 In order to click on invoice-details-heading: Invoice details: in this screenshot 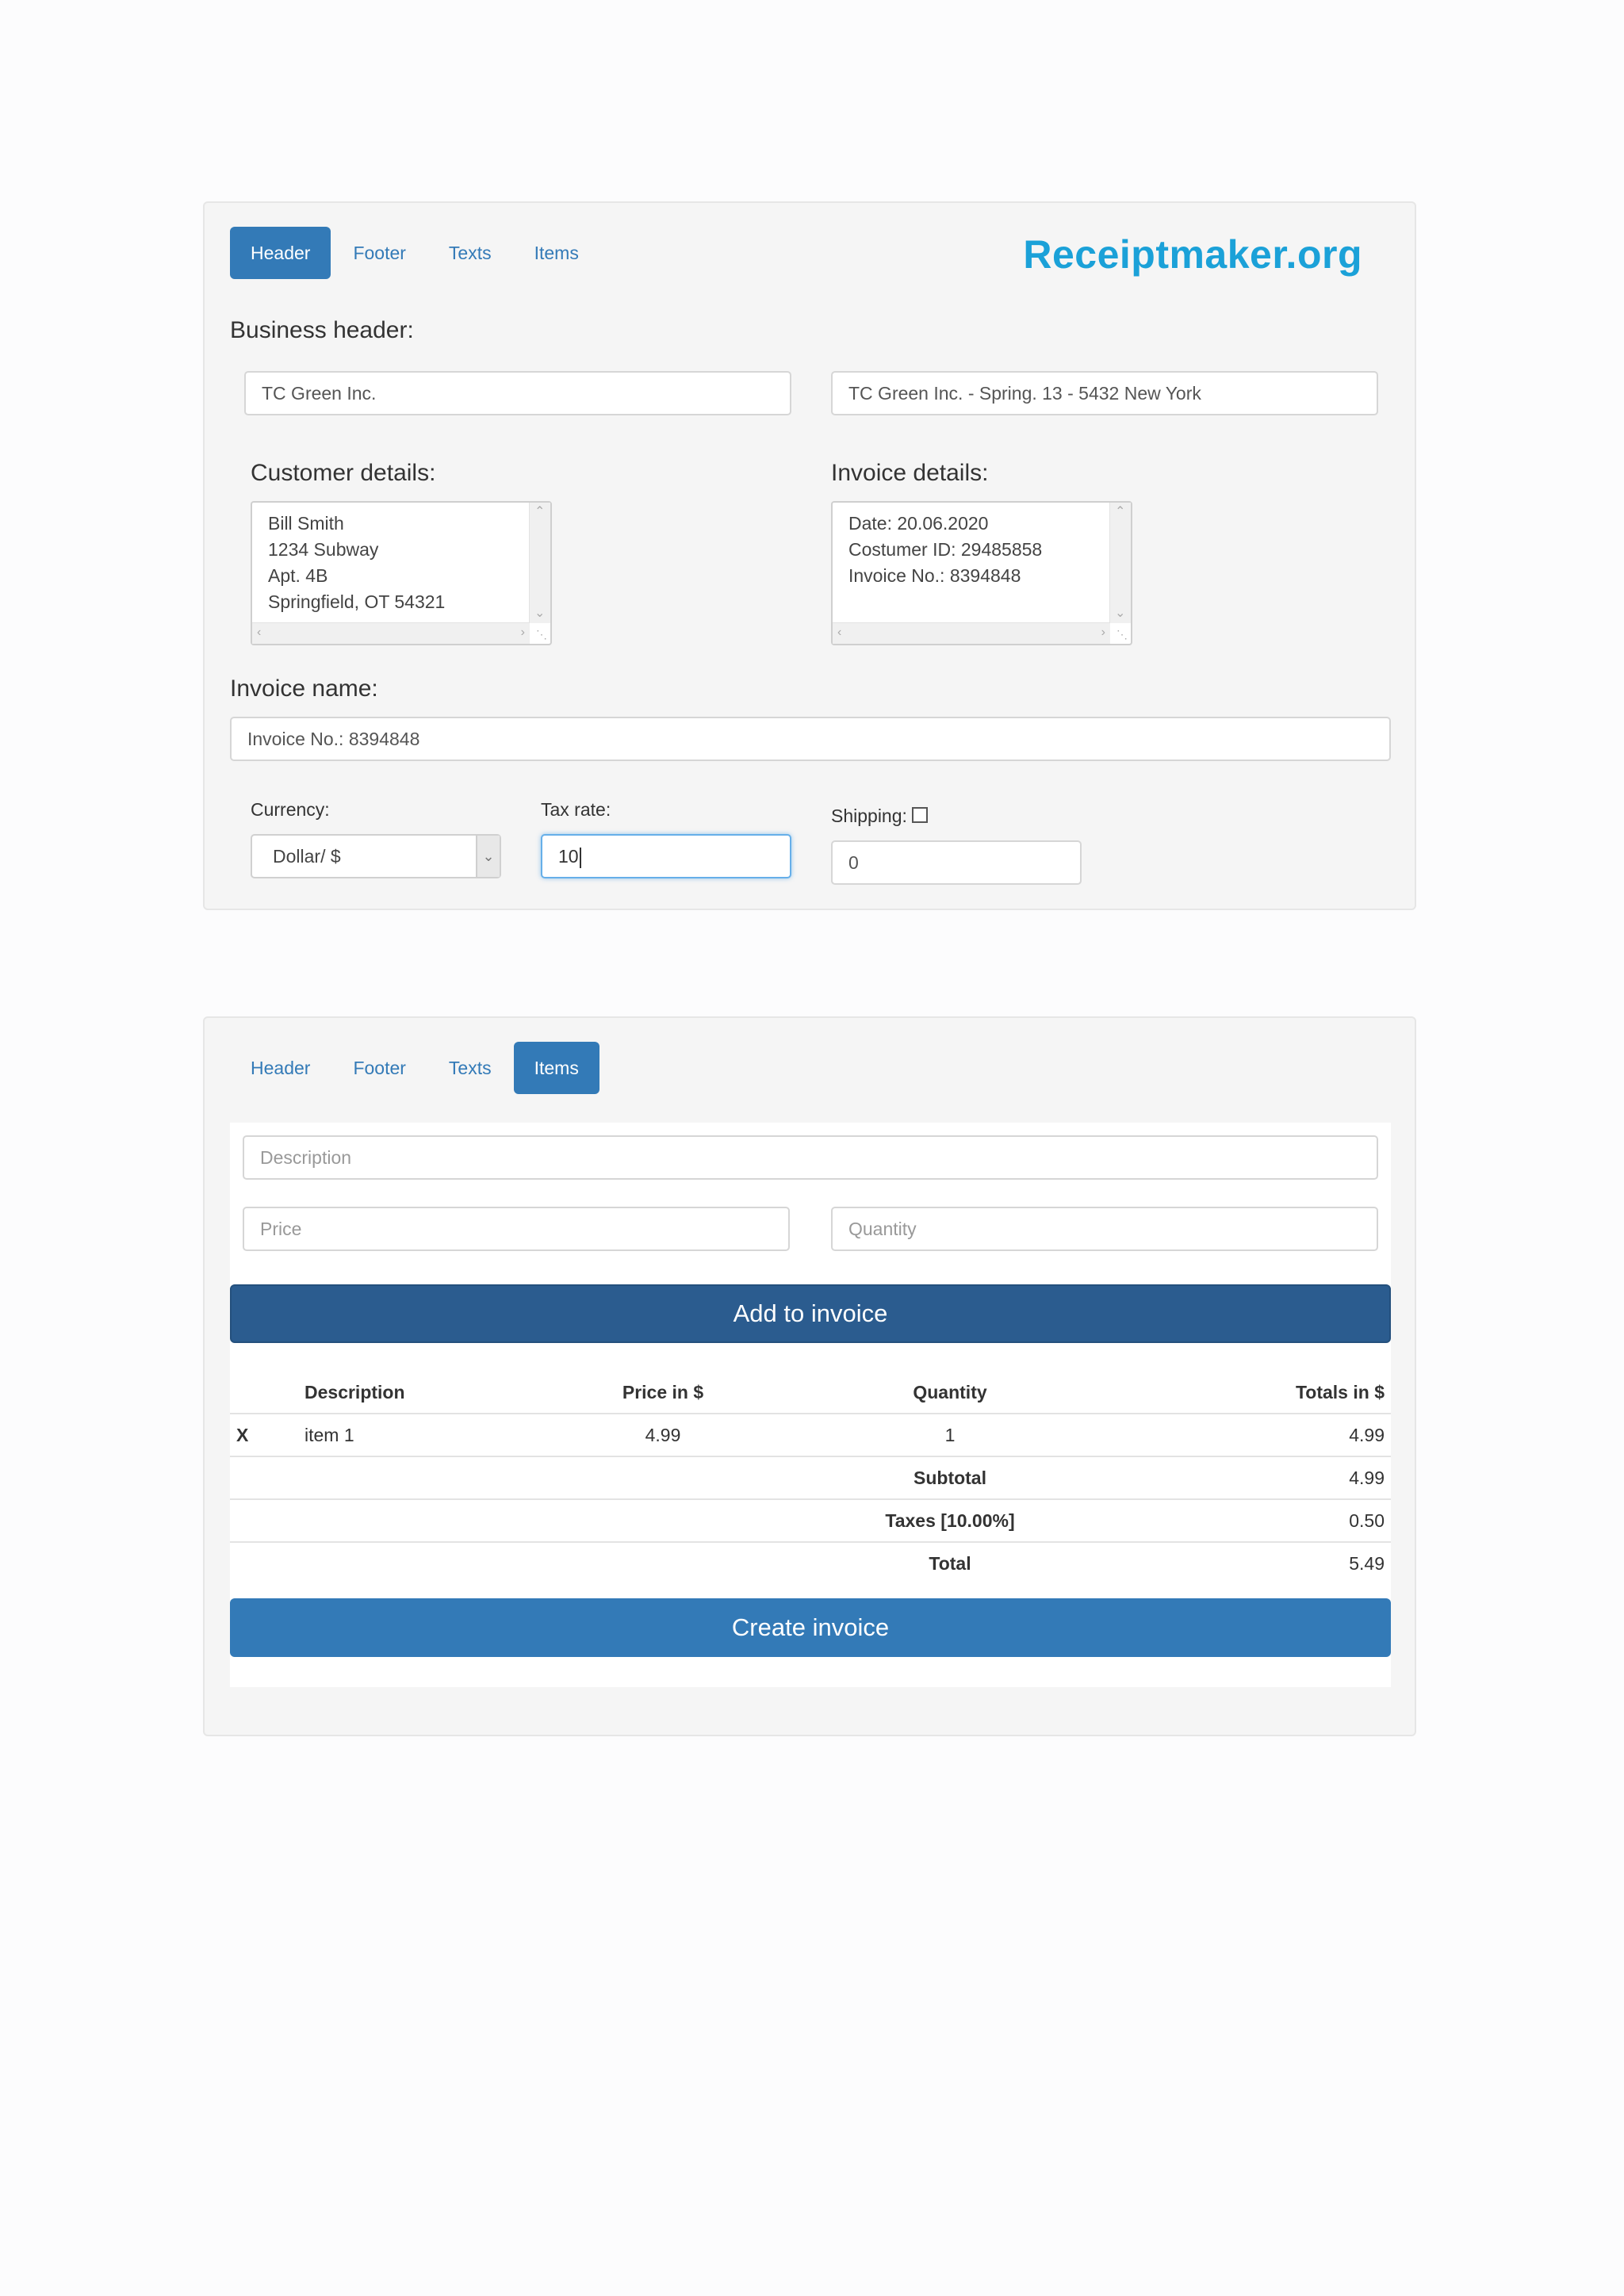, I will do `click(910, 473)`.